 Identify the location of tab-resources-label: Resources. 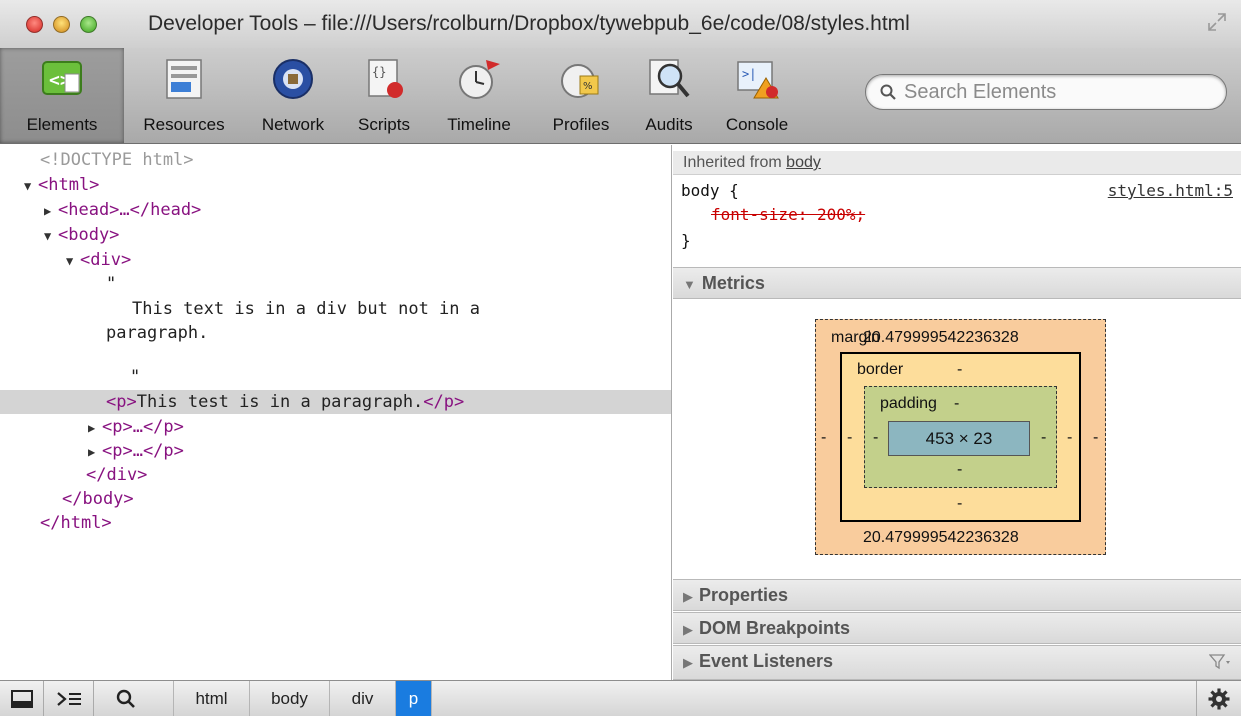
(184, 124).